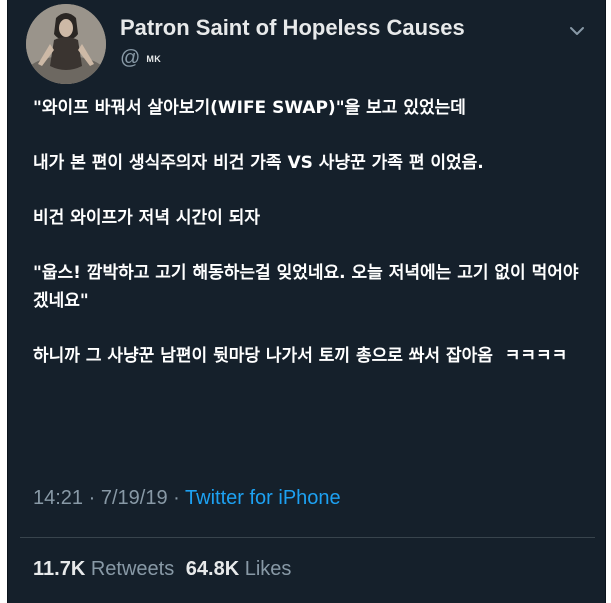 The width and height of the screenshot is (611, 603). What do you see at coordinates (263, 498) in the screenshot?
I see `tweet-source-link: Twitter for iPhone` at bounding box center [263, 498].